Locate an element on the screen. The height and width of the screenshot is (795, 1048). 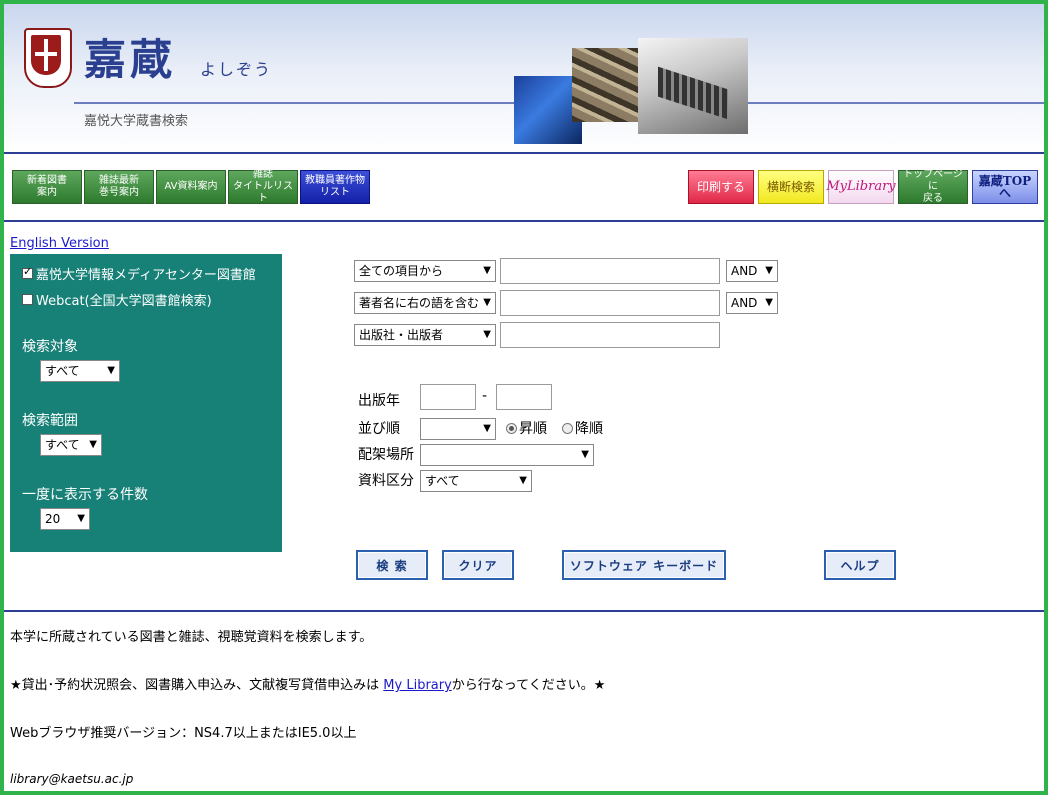
checkbox-checked-icon is located at coordinates (27, 272).